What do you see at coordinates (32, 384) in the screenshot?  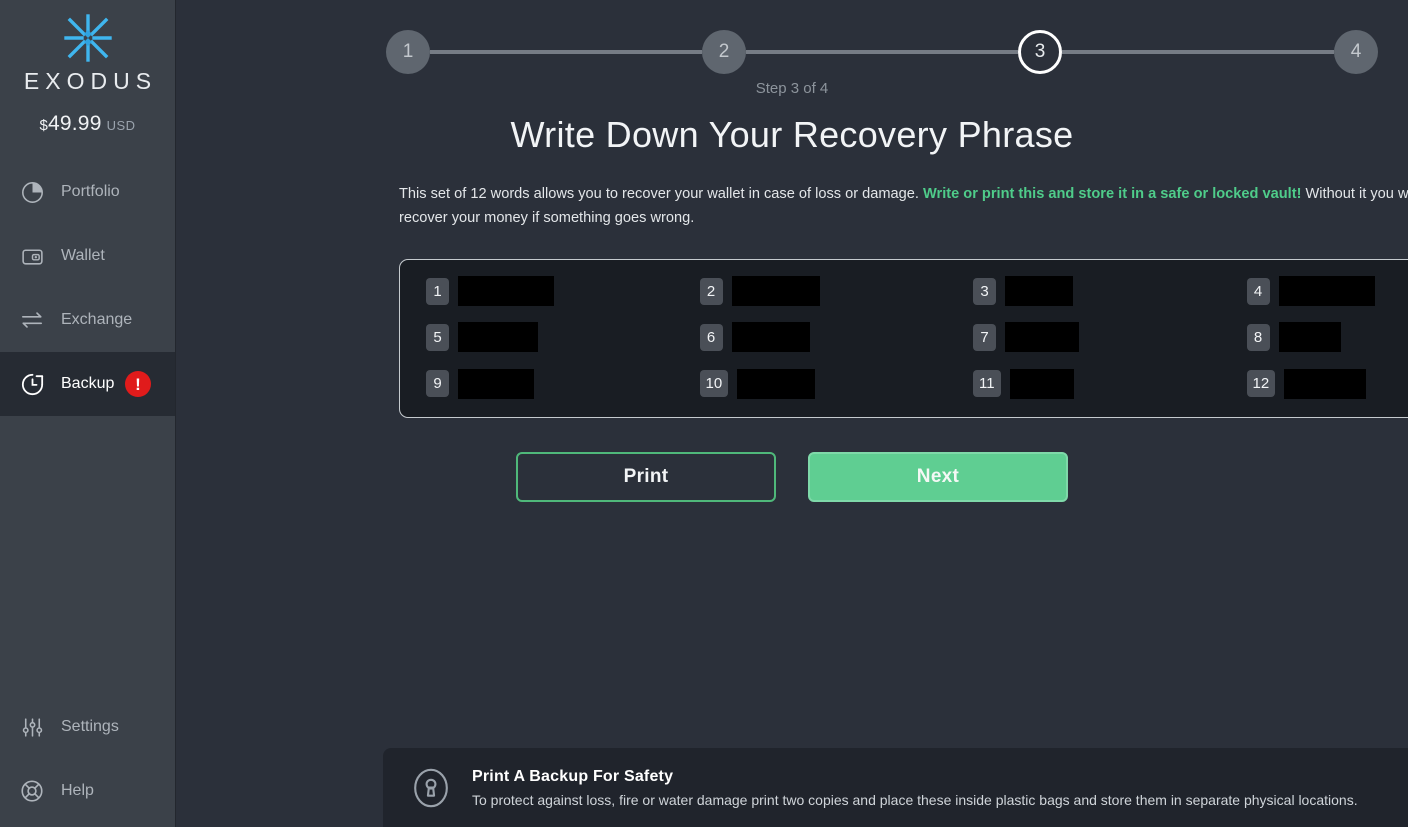 I see `history-clock-icon` at bounding box center [32, 384].